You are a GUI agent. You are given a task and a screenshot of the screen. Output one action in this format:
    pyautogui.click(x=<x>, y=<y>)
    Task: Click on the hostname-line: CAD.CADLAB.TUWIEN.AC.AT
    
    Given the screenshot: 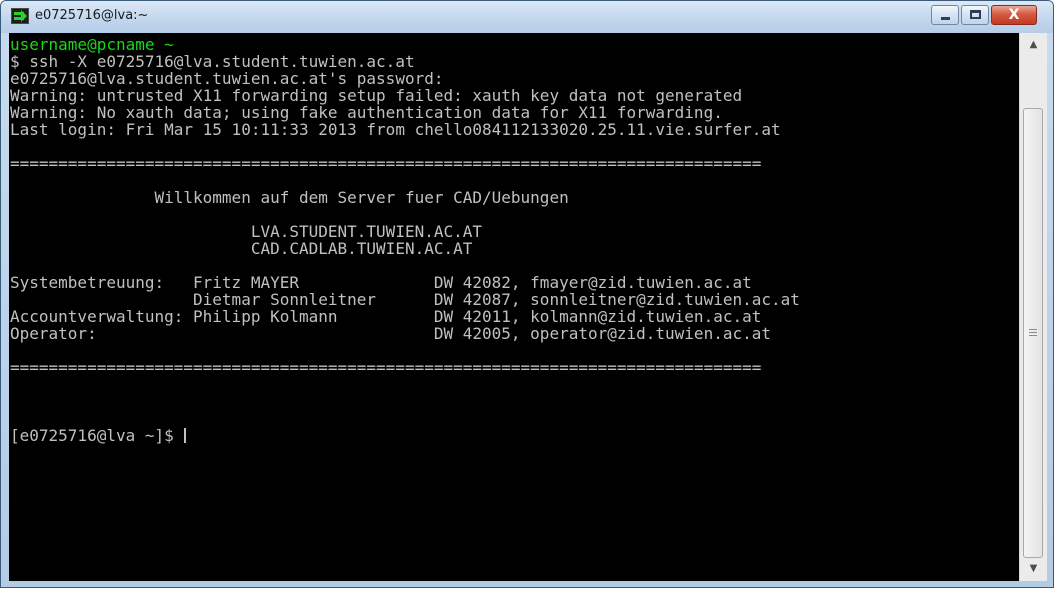 What is the action you would take?
    pyautogui.click(x=241, y=248)
    